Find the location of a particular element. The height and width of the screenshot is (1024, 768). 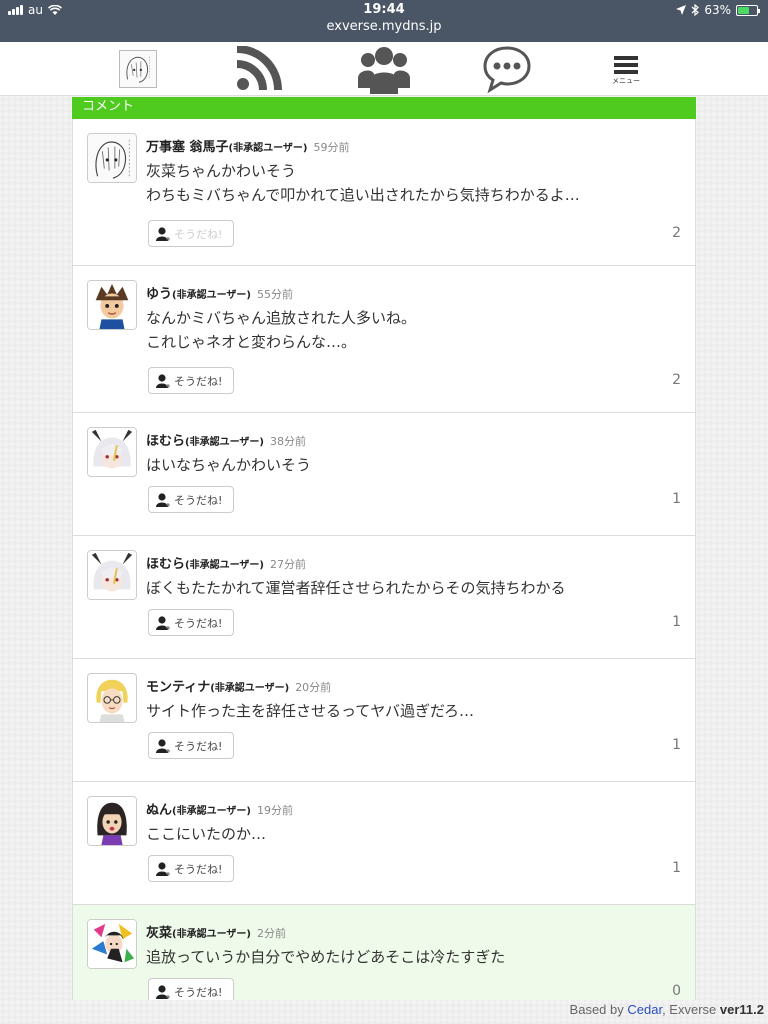

comment-header: 灰菜(非承認ユーザー) 2分前 is located at coordinates (216, 931).